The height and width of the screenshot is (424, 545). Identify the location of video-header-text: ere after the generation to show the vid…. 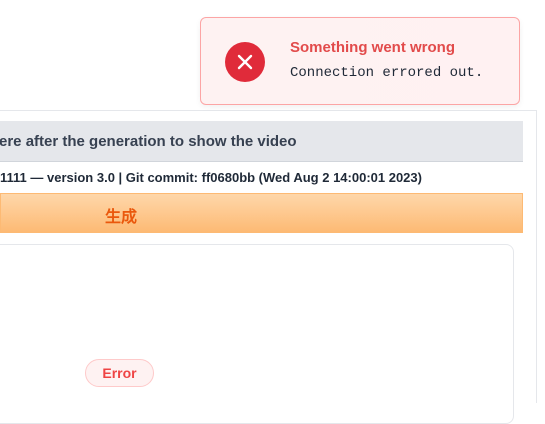
(148, 141).